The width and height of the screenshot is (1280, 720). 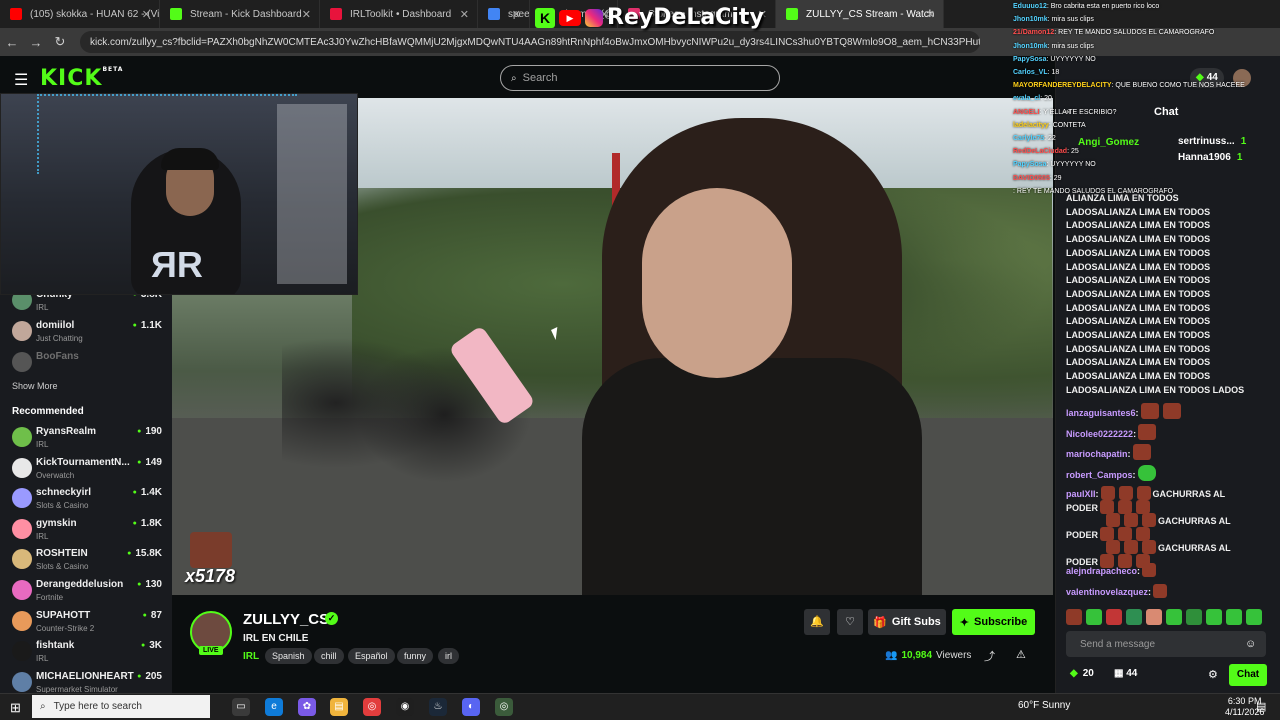 What do you see at coordinates (87, 561) in the screenshot?
I see `sidebar-channel: ROSHTEIN Slots & Casino 15.8K` at bounding box center [87, 561].